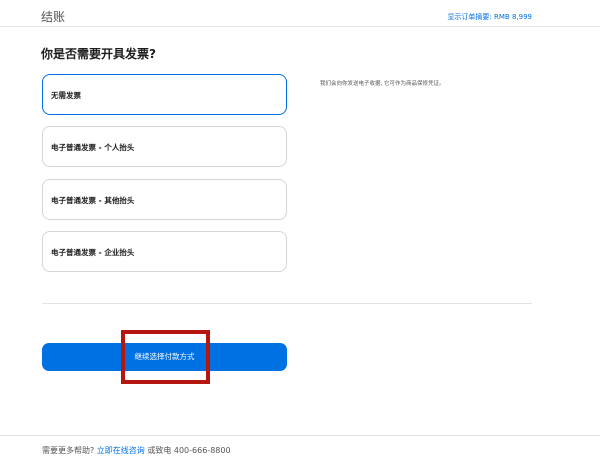  I want to click on page-title: 结账, so click(53, 17).